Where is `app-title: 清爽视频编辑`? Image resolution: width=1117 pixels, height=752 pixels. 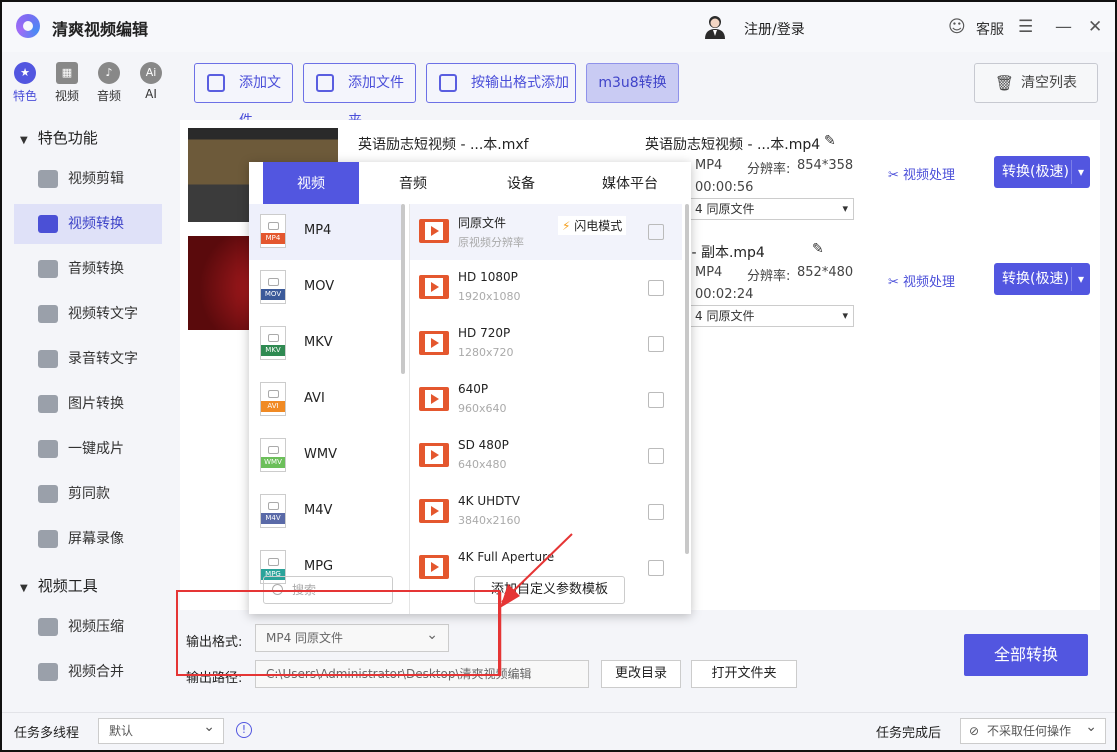 app-title: 清爽视频编辑 is located at coordinates (100, 29).